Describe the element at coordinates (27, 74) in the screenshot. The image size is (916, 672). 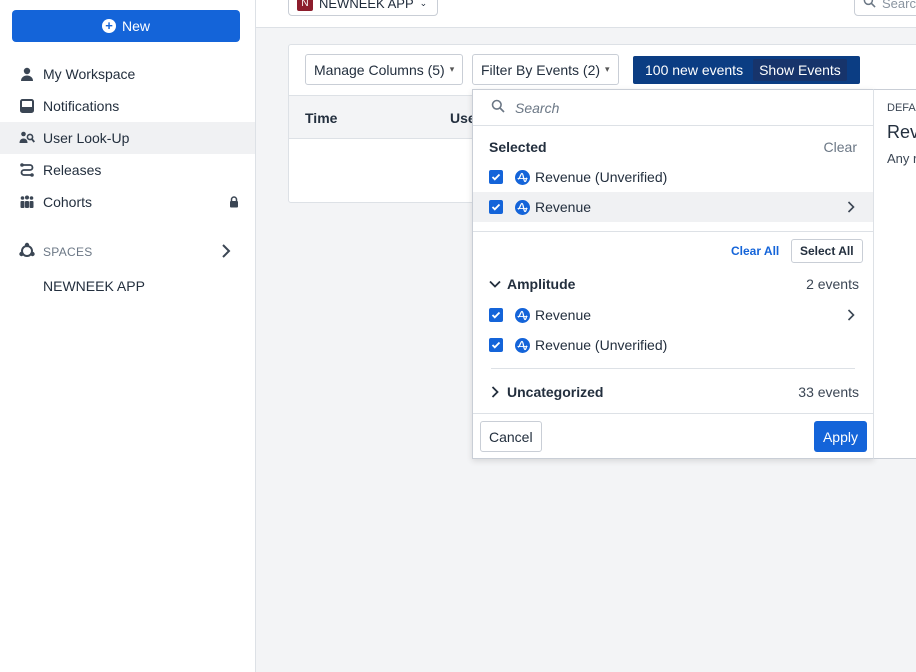
I see `person-icon` at that location.